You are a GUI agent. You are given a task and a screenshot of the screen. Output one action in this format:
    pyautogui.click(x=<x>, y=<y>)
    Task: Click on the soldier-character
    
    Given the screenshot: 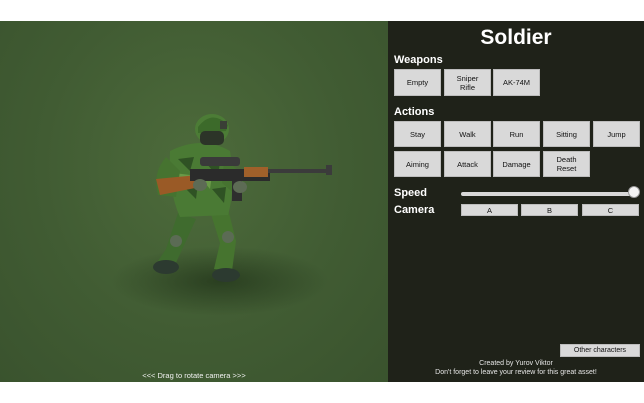 What is the action you would take?
    pyautogui.click(x=242, y=198)
    